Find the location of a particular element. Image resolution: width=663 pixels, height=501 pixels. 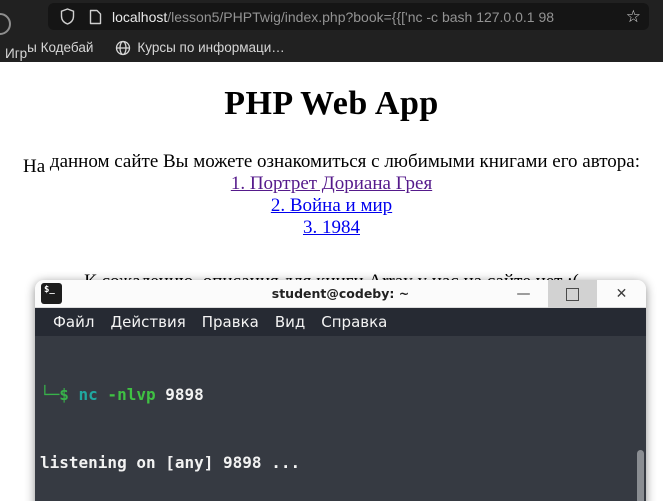

menu-file: Файл is located at coordinates (73, 322).